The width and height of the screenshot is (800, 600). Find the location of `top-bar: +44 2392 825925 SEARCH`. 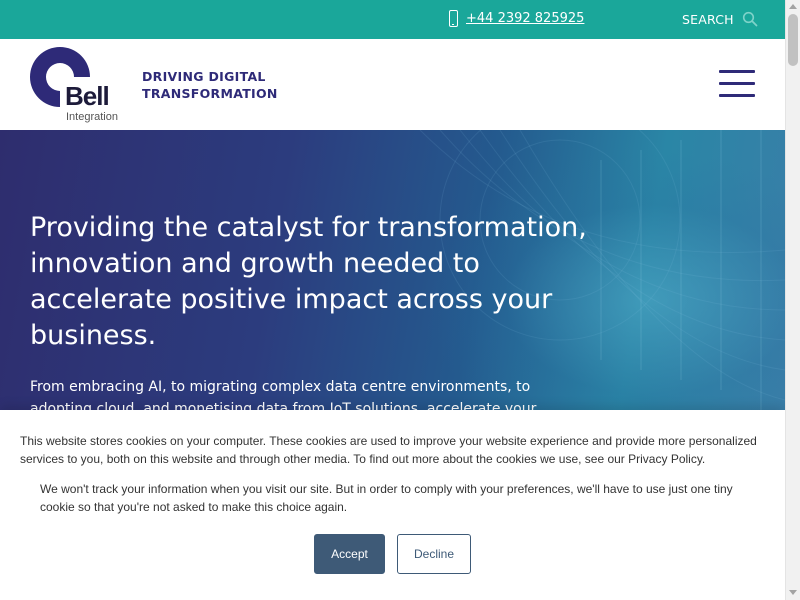

top-bar: +44 2392 825925 SEARCH is located at coordinates (392, 19).